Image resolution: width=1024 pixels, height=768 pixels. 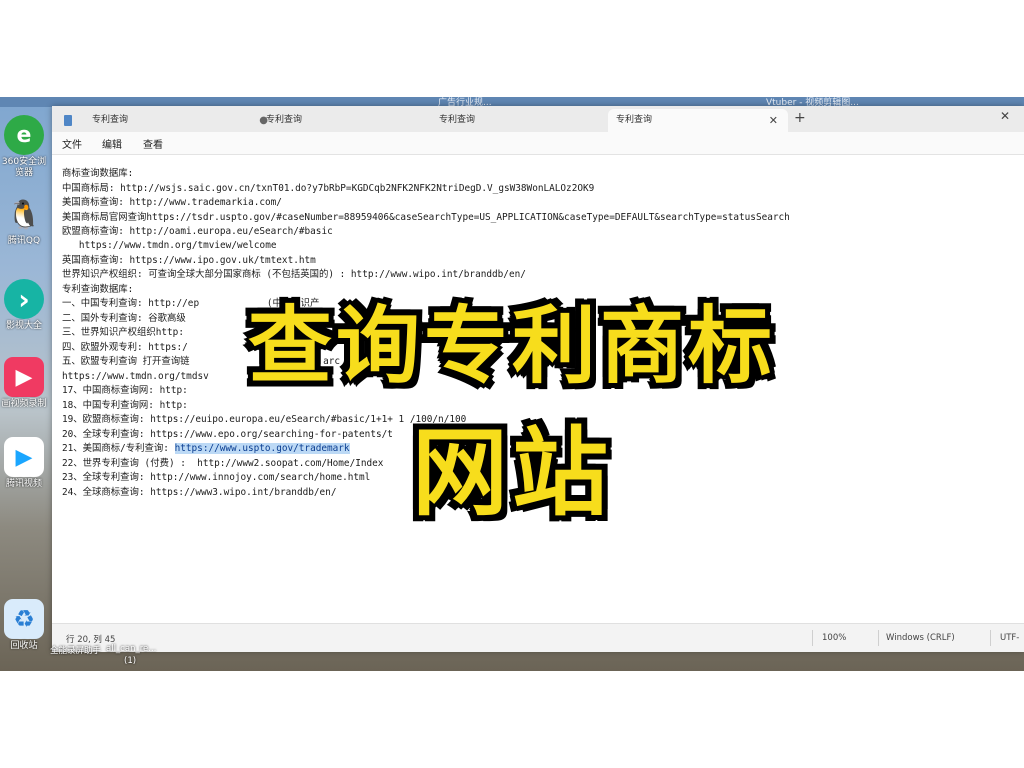 I want to click on overlay-title-line-2: 网站, so click(x=512, y=473).